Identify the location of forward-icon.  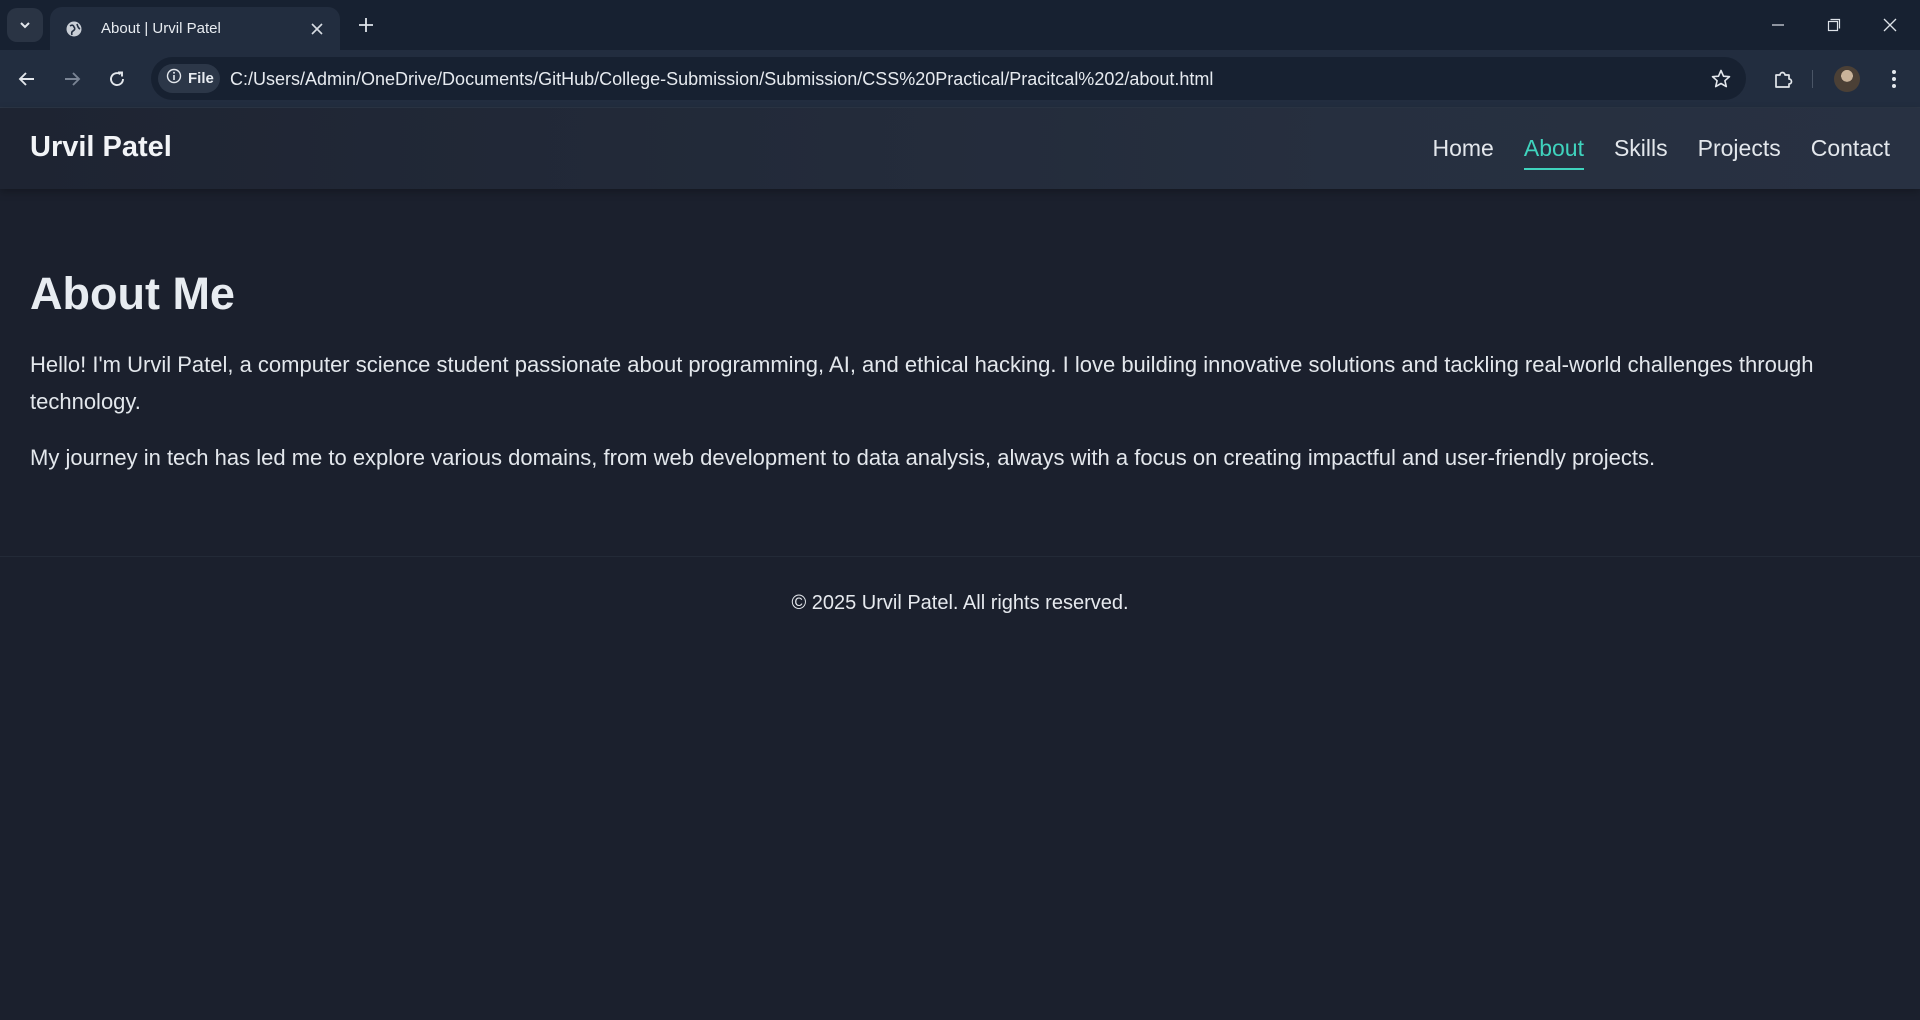
(72, 79).